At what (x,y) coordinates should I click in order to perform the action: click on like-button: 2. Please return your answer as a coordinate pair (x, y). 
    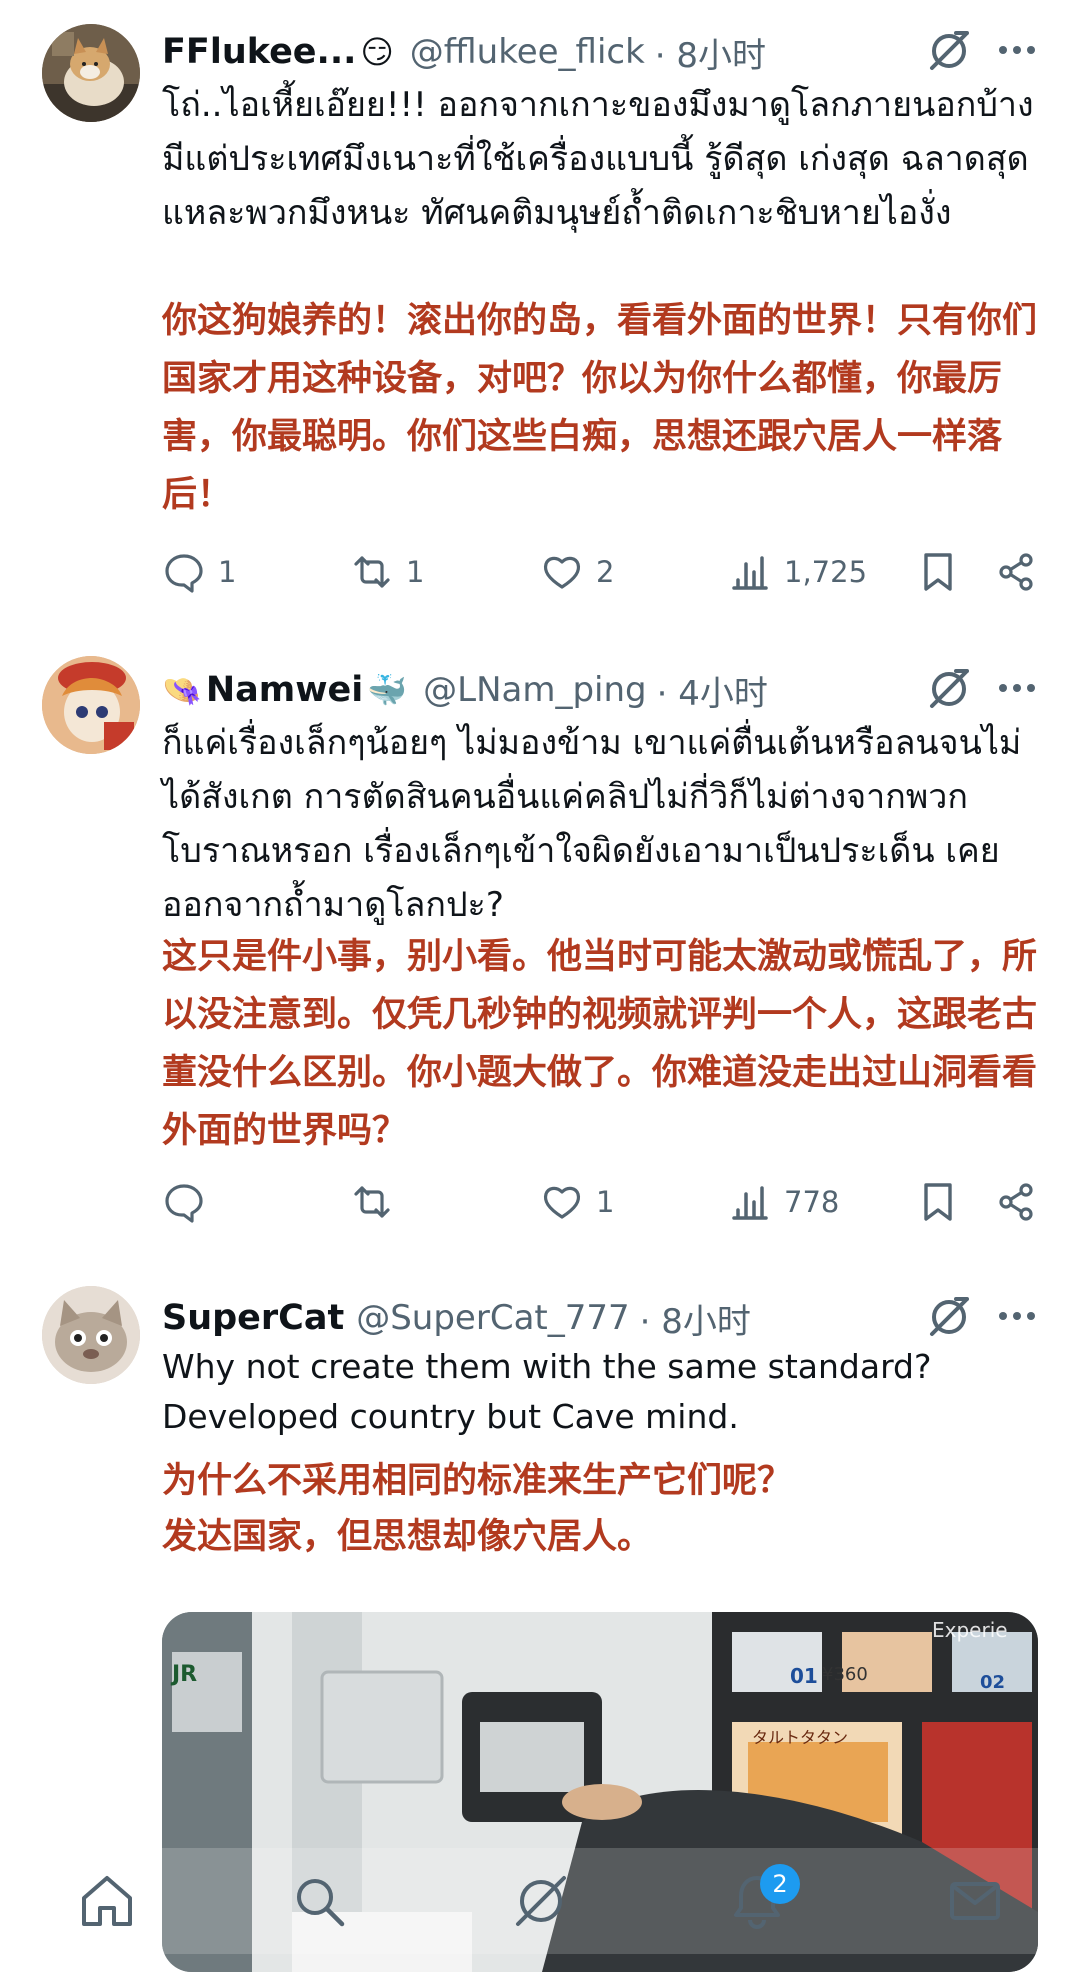
    Looking at the image, I should click on (577, 572).